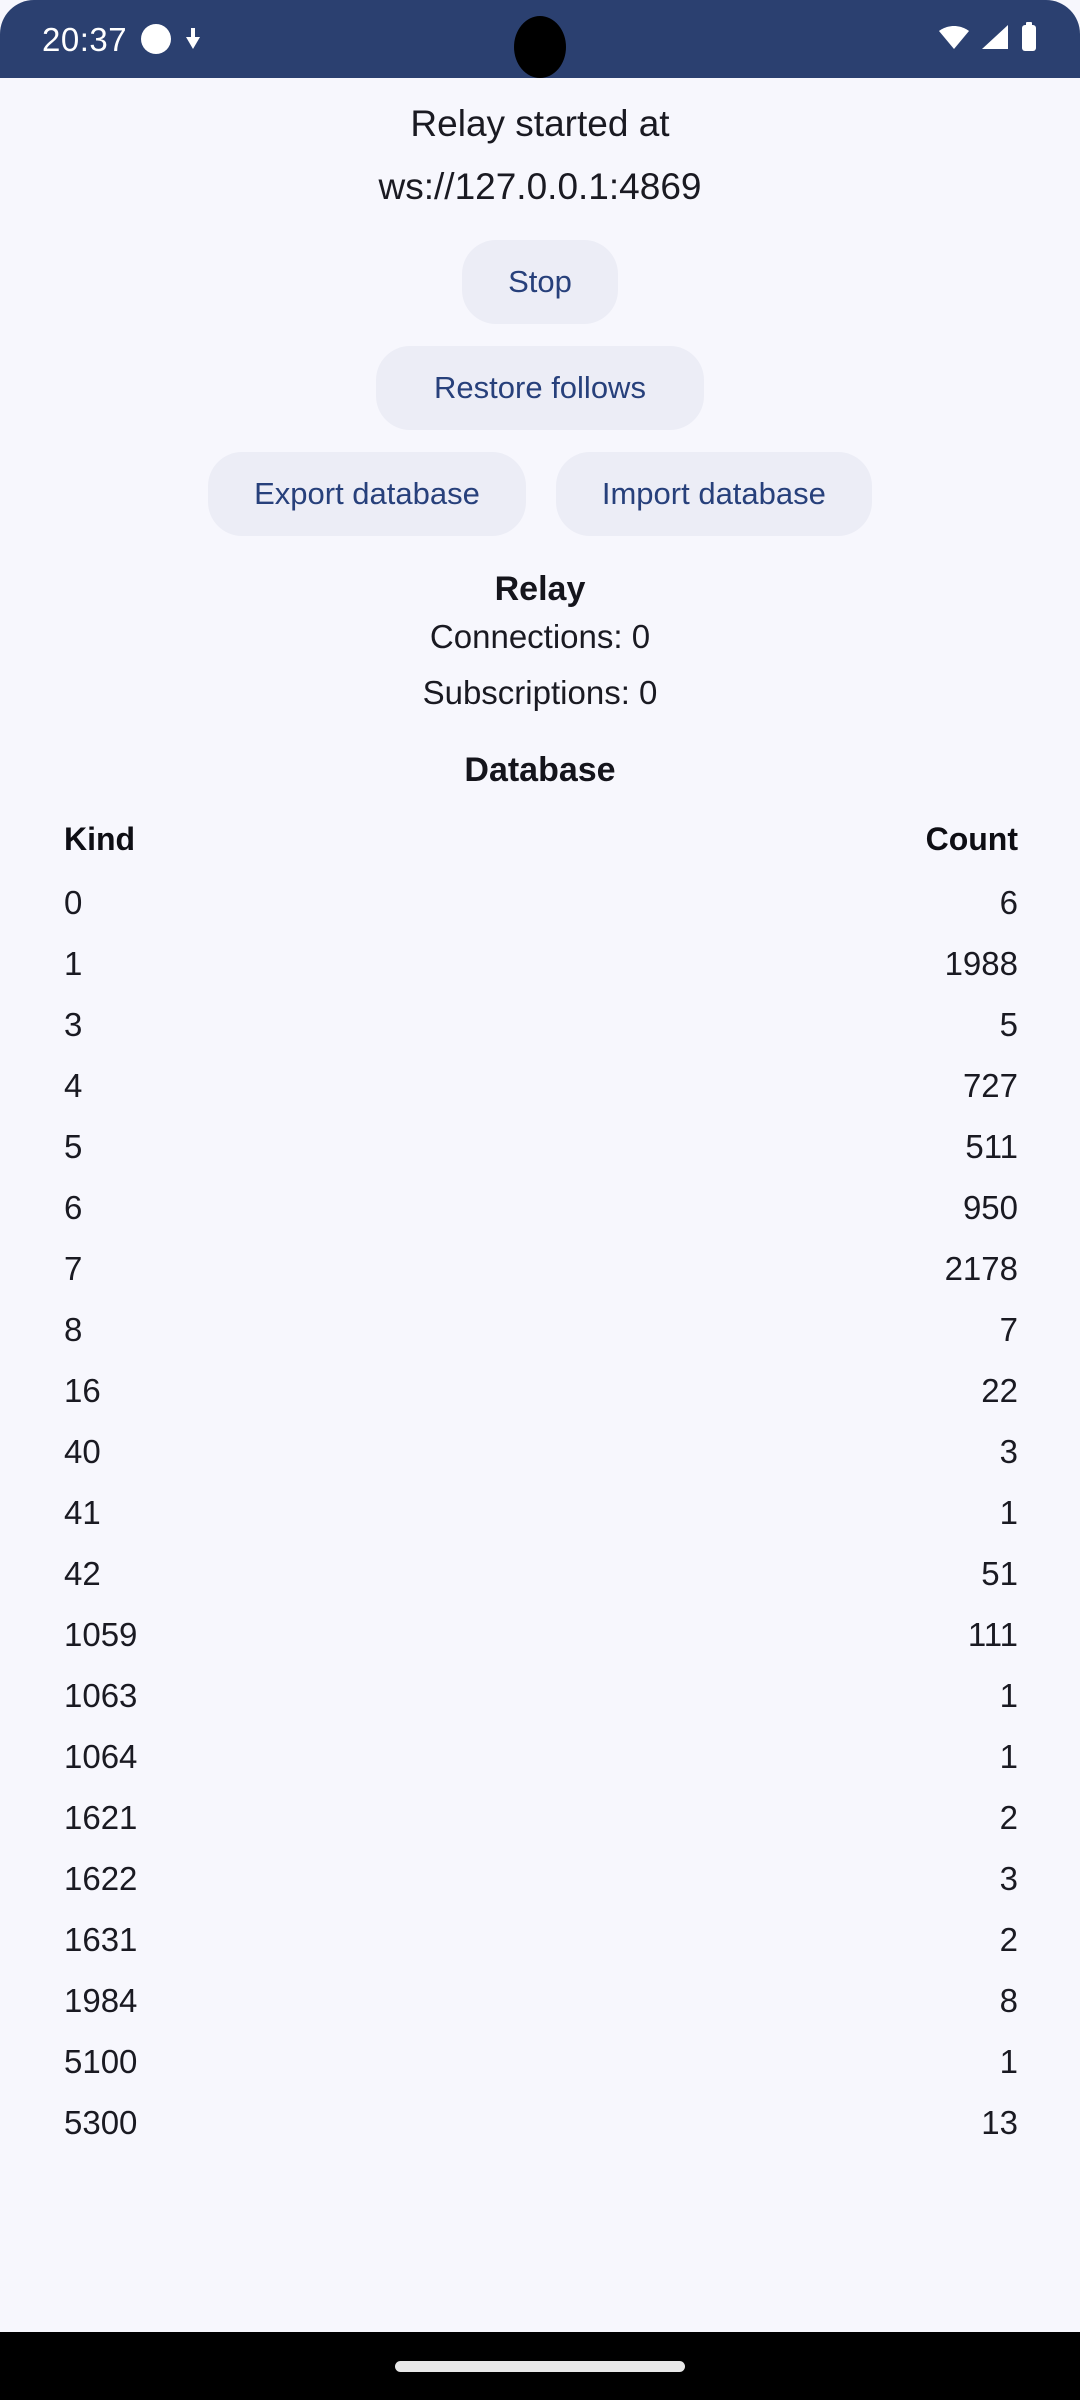 The image size is (1080, 2400). Describe the element at coordinates (541, 2122) in the screenshot. I see `table-row: 5300 13` at that location.